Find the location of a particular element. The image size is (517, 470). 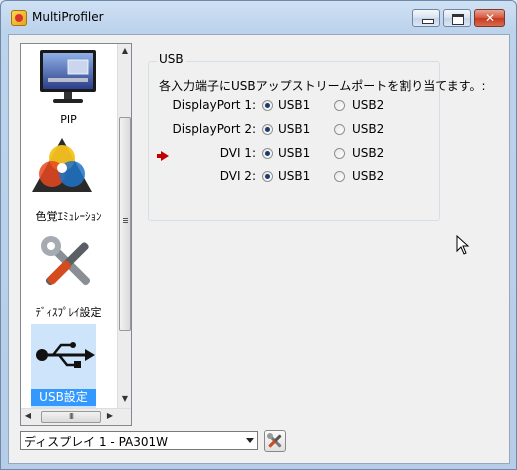

sidebar-horizontal-scrollbar: ◀ III ▶ is located at coordinates (76, 416).